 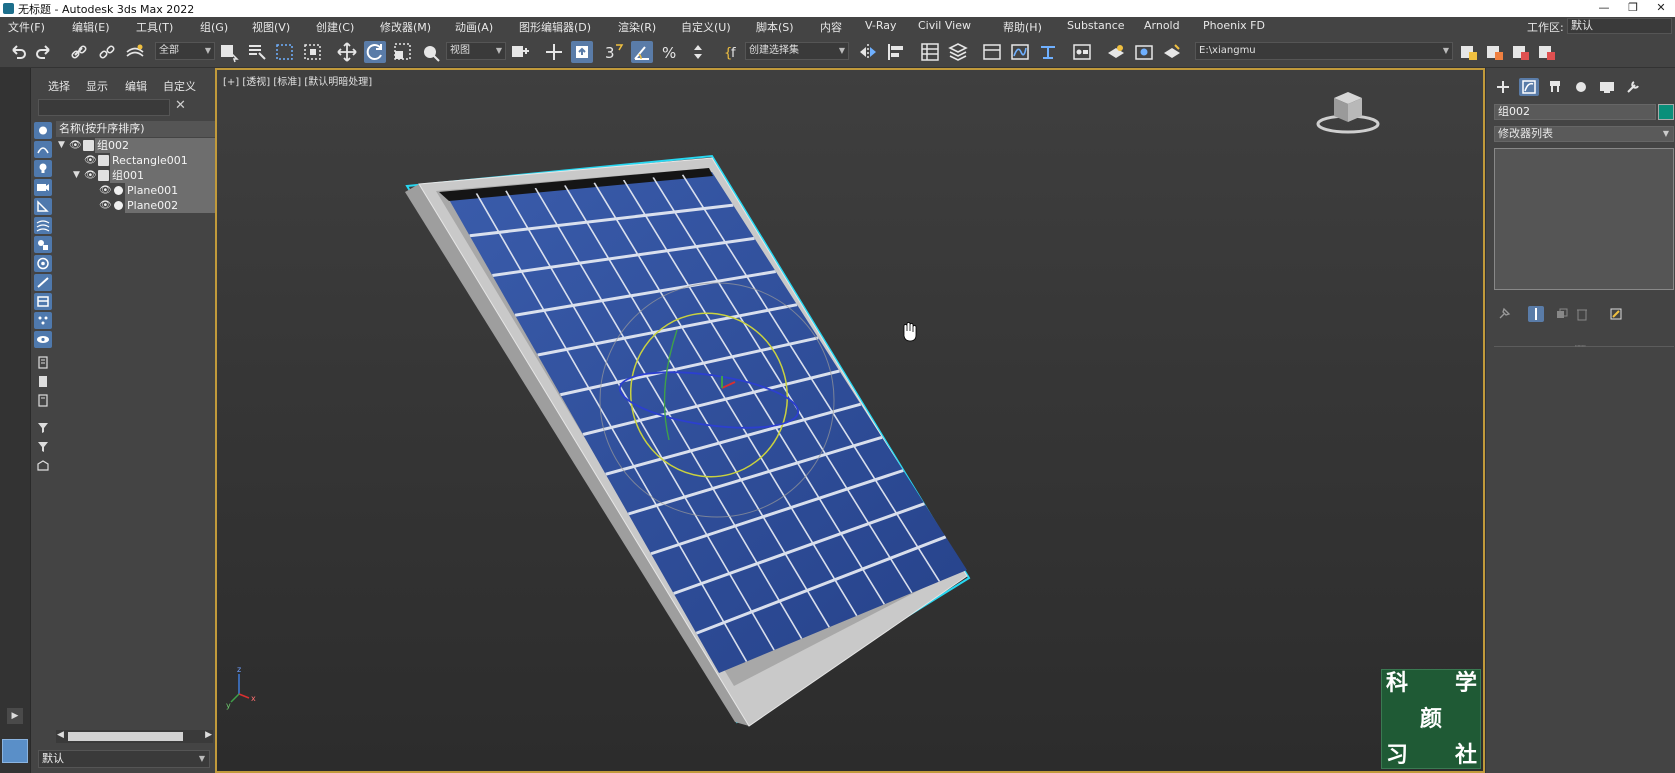 What do you see at coordinates (1048, 52) in the screenshot?
I see `dope-sheet-icon` at bounding box center [1048, 52].